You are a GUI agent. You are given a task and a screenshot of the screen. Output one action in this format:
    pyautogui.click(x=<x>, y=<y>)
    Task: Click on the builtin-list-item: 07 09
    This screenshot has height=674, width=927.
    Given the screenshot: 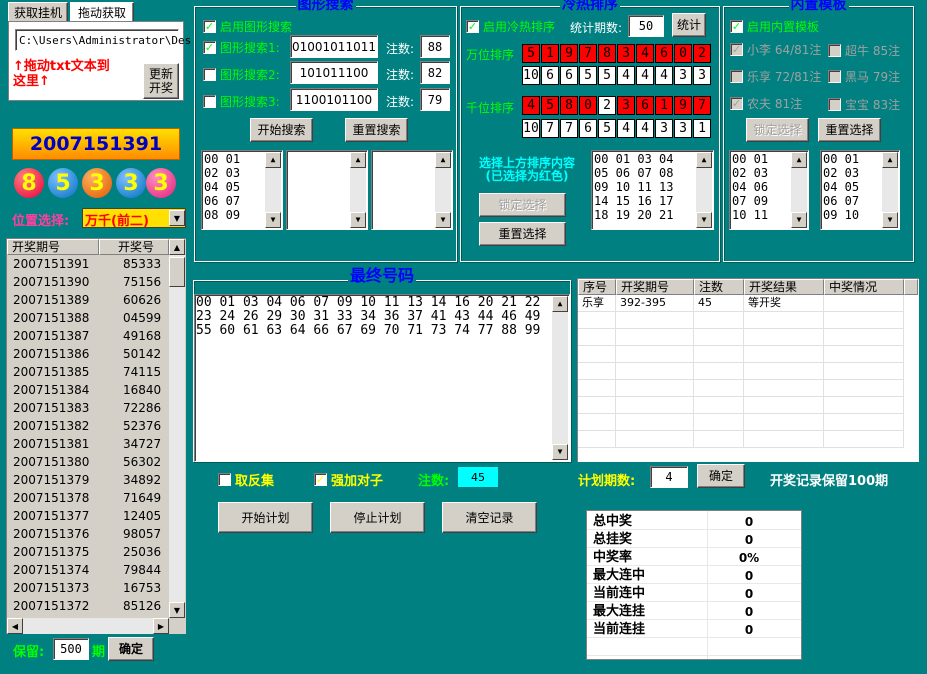 What is the action you would take?
    pyautogui.click(x=750, y=201)
    